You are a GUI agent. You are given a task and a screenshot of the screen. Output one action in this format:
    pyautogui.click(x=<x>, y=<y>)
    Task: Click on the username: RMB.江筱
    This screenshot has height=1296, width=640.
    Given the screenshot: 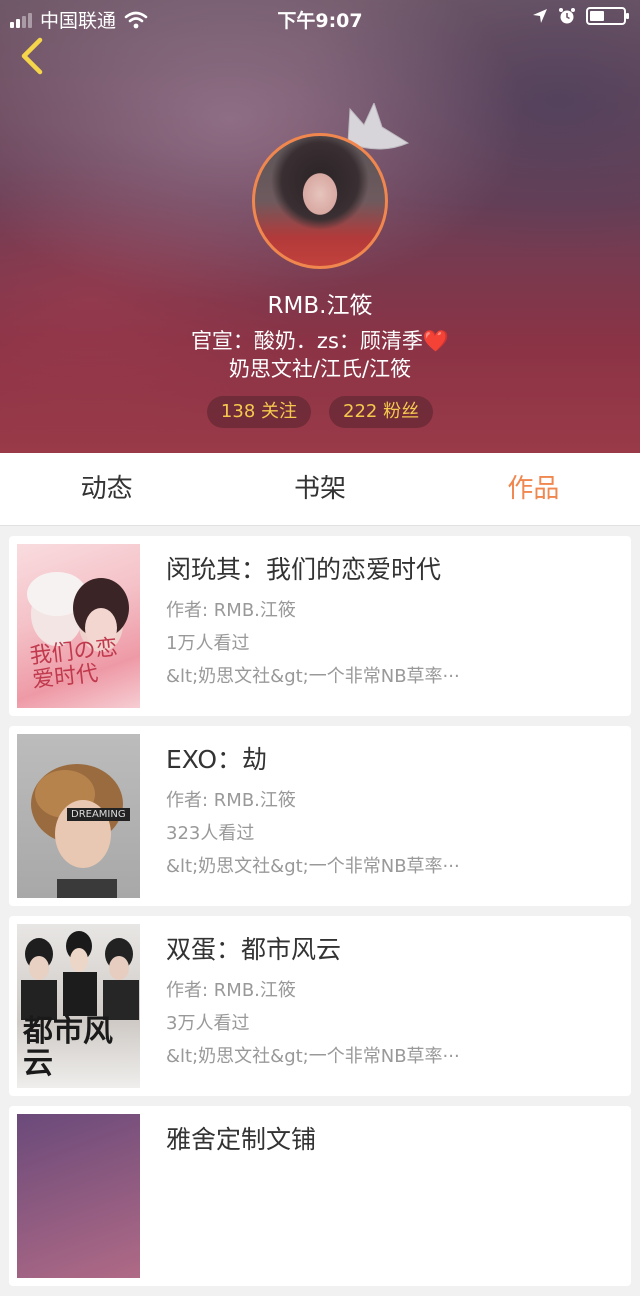 What is the action you would take?
    pyautogui.click(x=320, y=306)
    